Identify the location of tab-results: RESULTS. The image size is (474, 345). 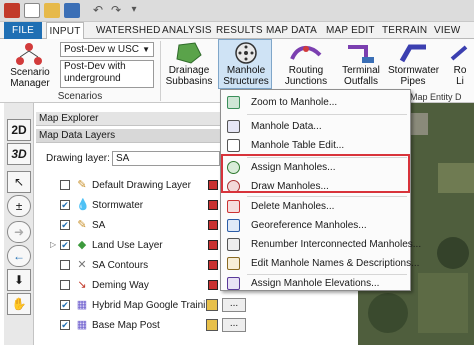
(239, 30).